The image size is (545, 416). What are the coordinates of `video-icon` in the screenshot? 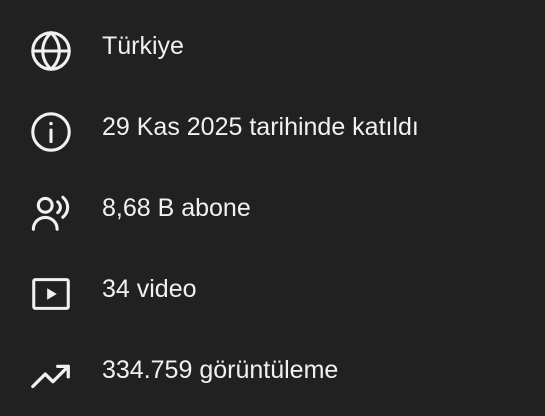 It's located at (51, 294).